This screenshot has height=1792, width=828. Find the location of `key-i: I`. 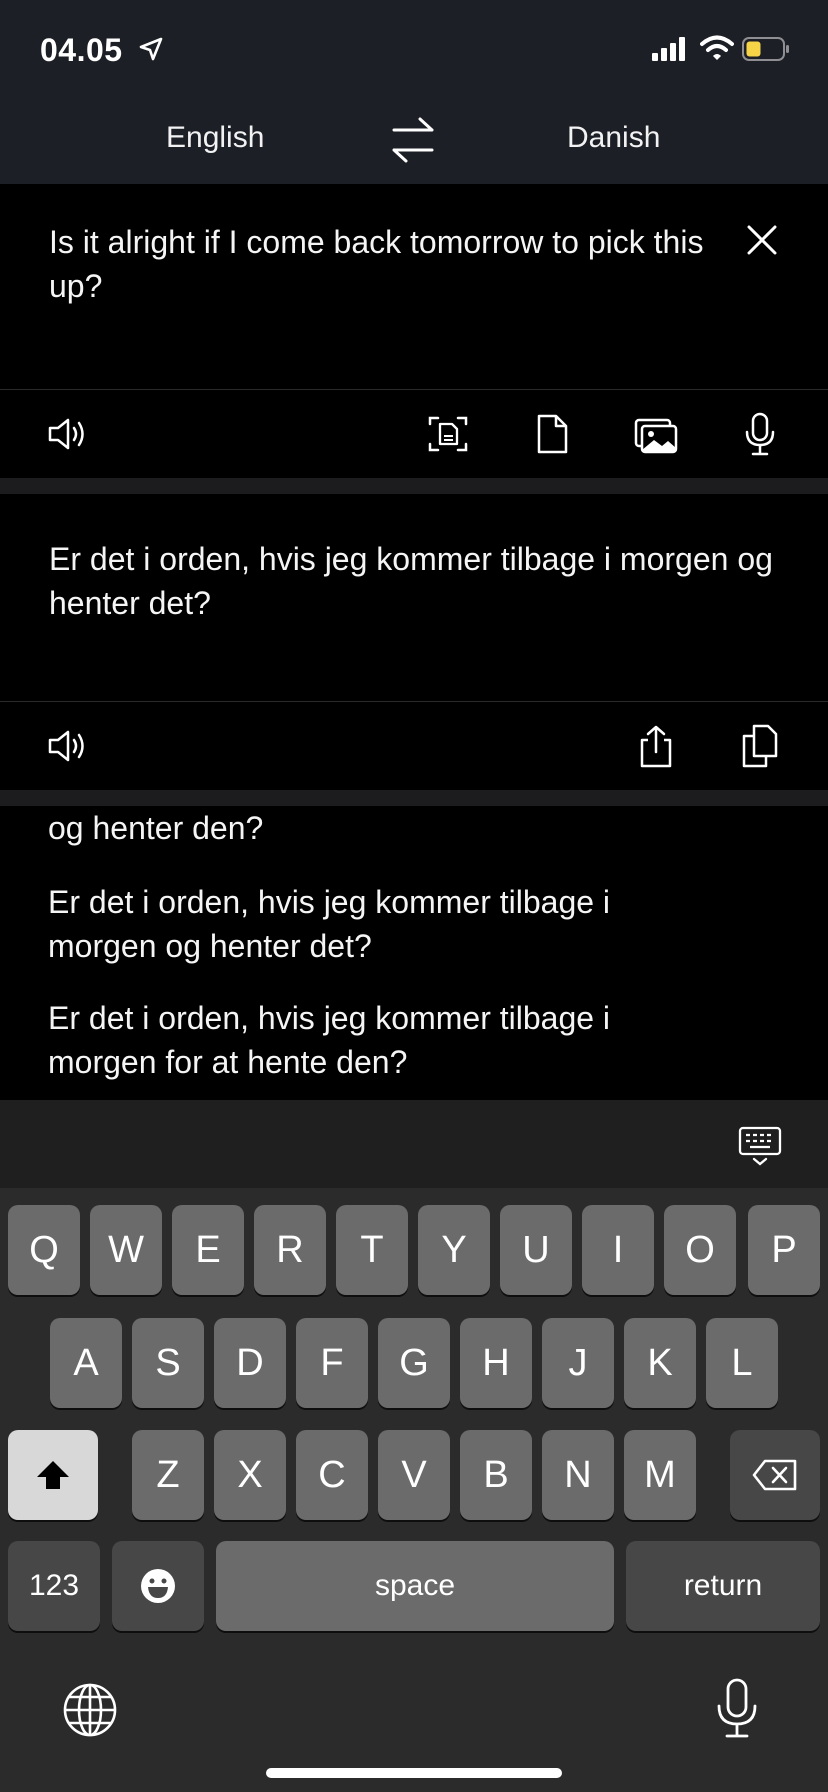

key-i: I is located at coordinates (618, 1250).